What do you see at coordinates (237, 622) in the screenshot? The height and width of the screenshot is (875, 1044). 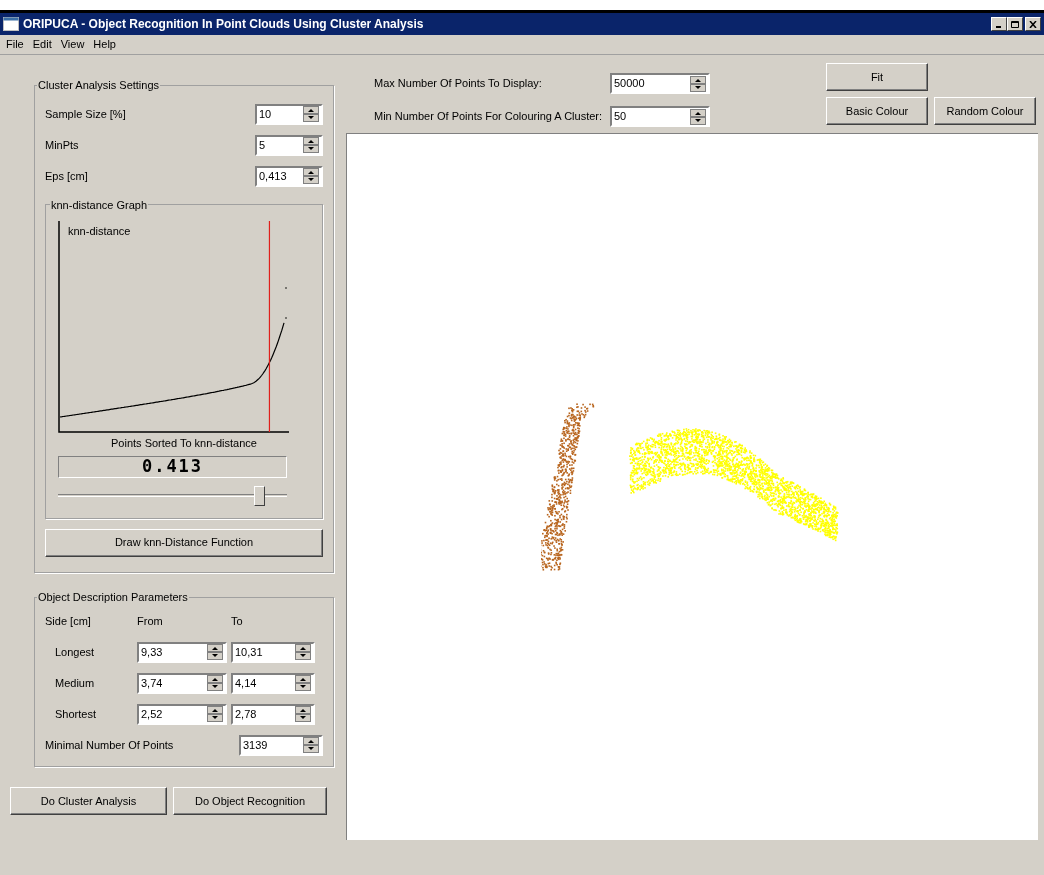 I see `column-header: To` at bounding box center [237, 622].